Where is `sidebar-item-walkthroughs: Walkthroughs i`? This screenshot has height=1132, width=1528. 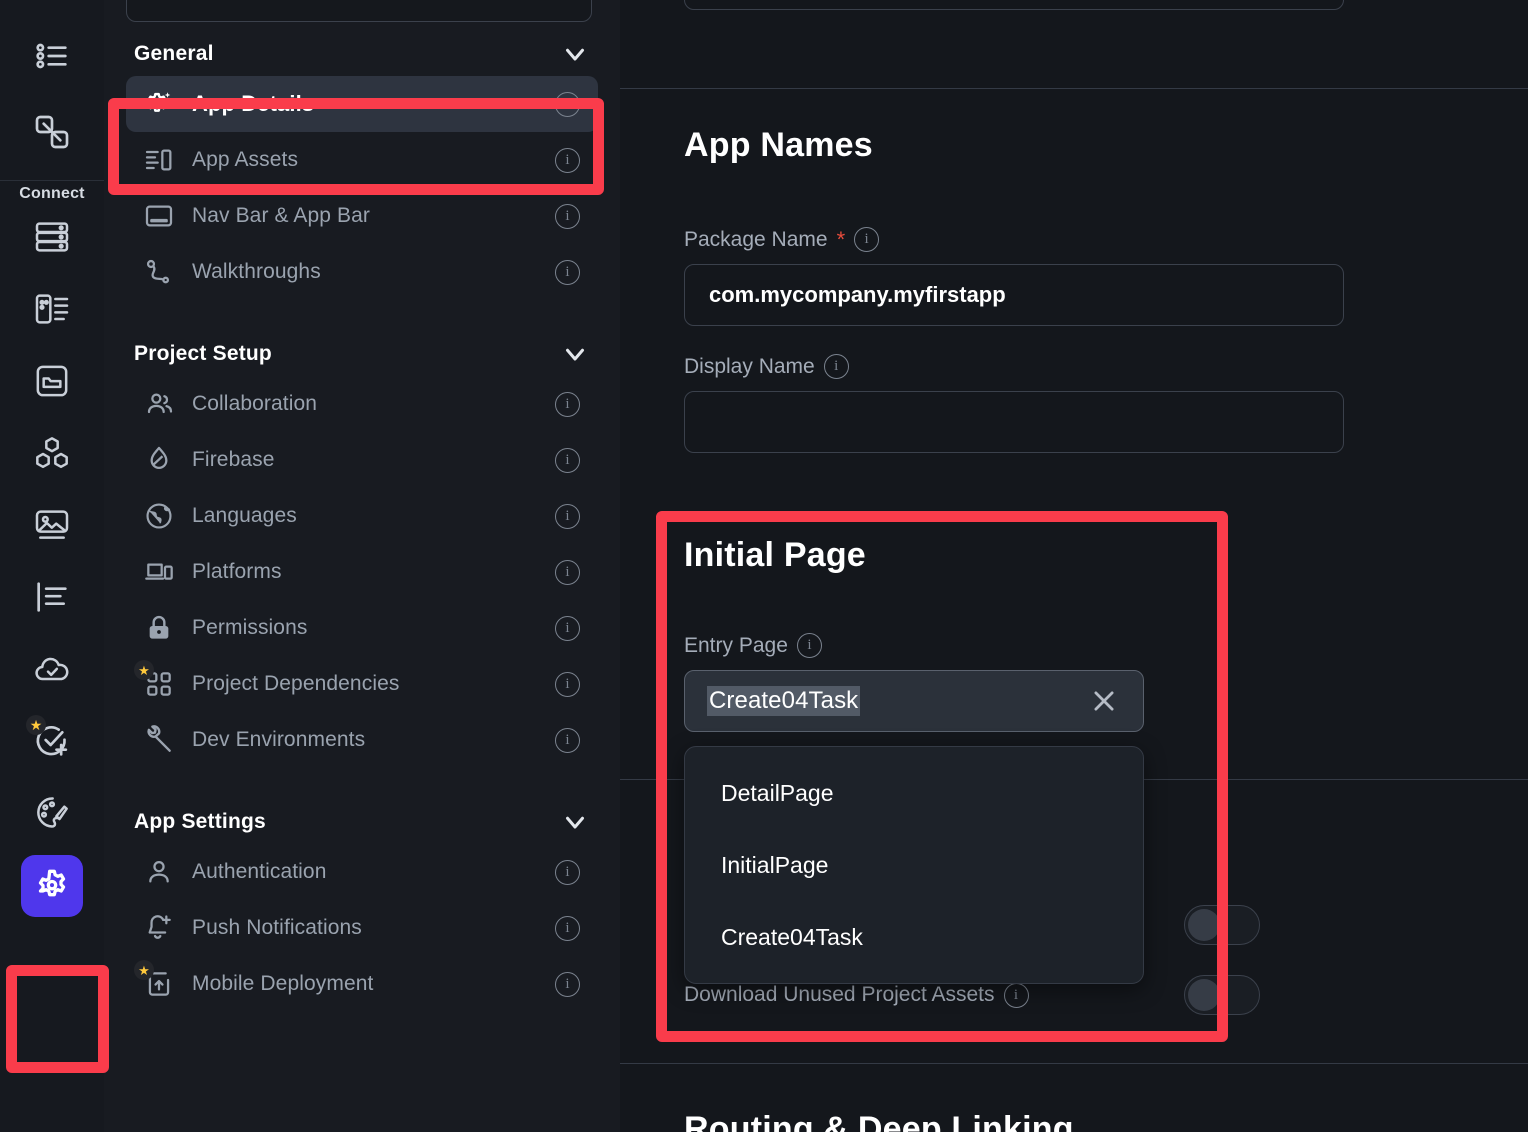
sidebar-item-walkthroughs: Walkthroughs i is located at coordinates (362, 272).